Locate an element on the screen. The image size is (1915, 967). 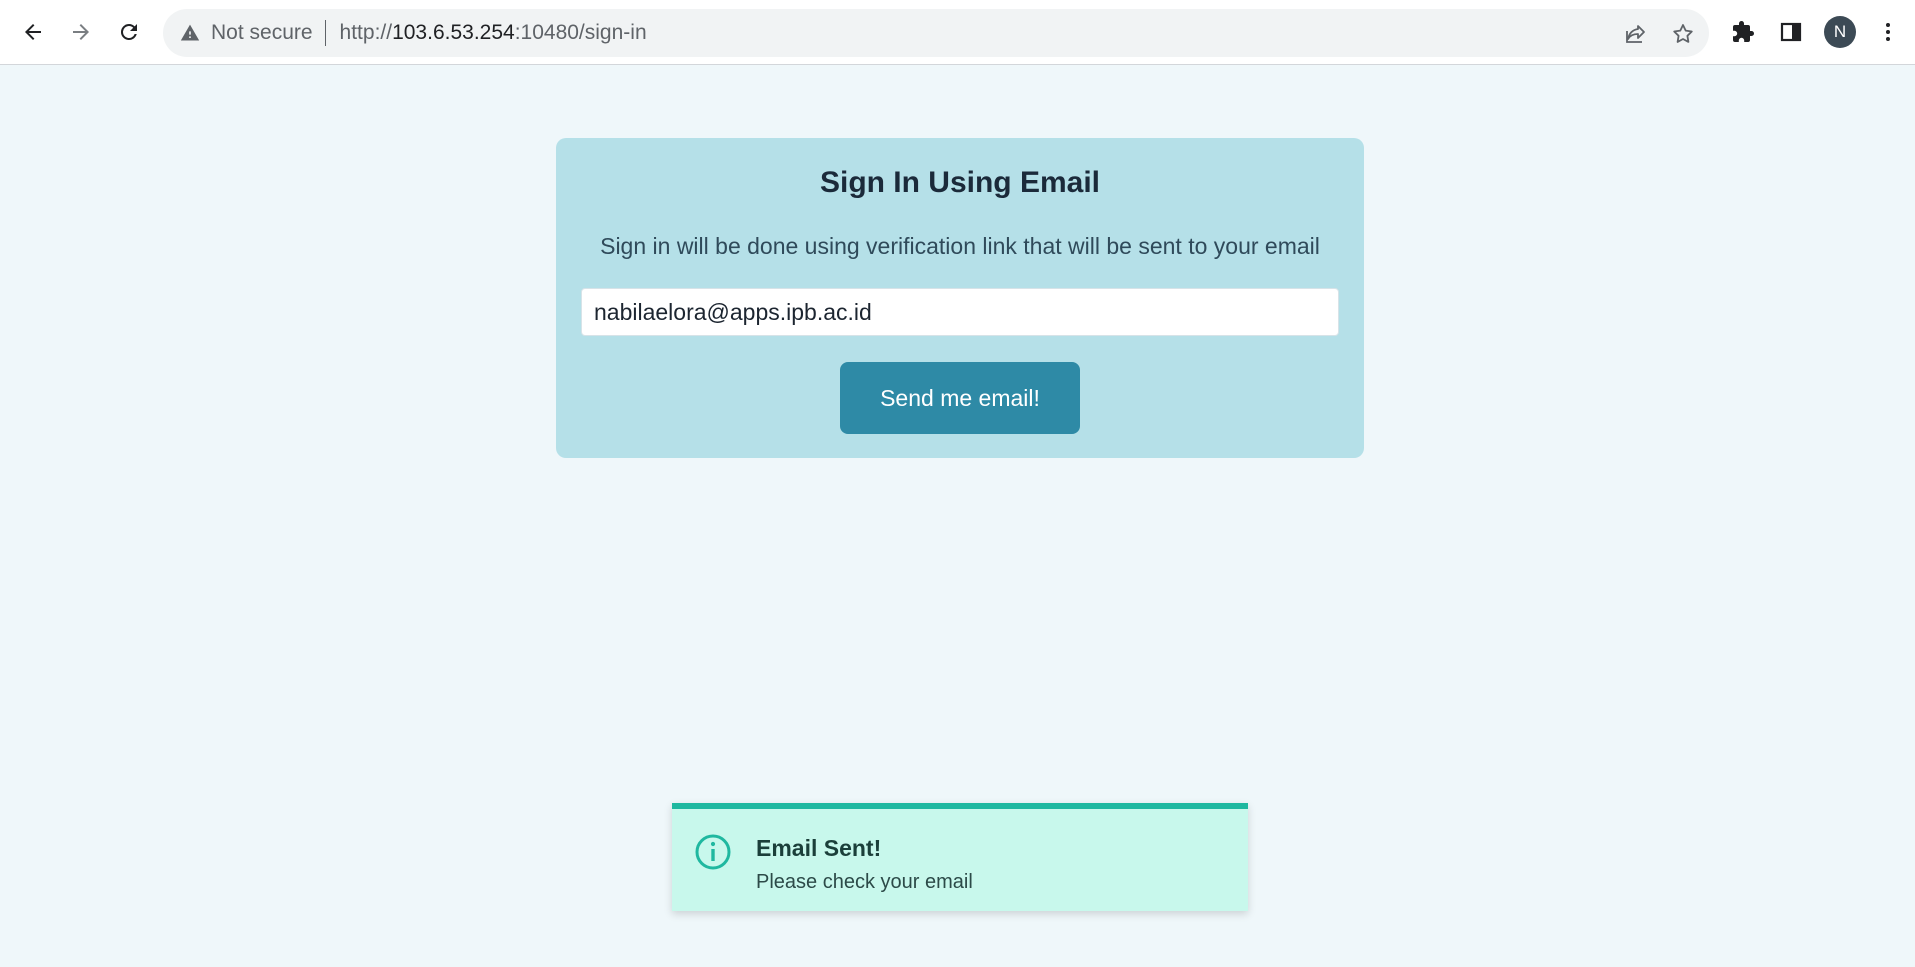
url-text: http://103.6.53.254:10480/sign-in is located at coordinates (493, 33).